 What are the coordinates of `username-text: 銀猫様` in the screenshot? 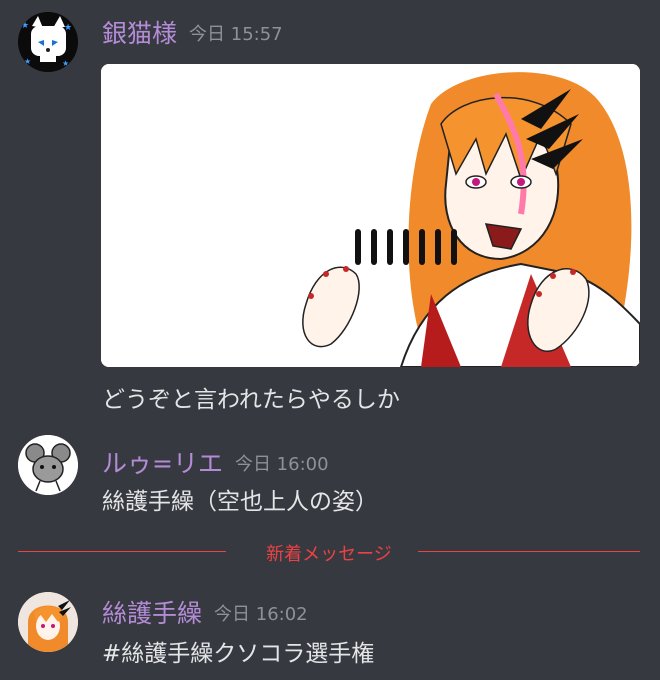 It's located at (139, 33).